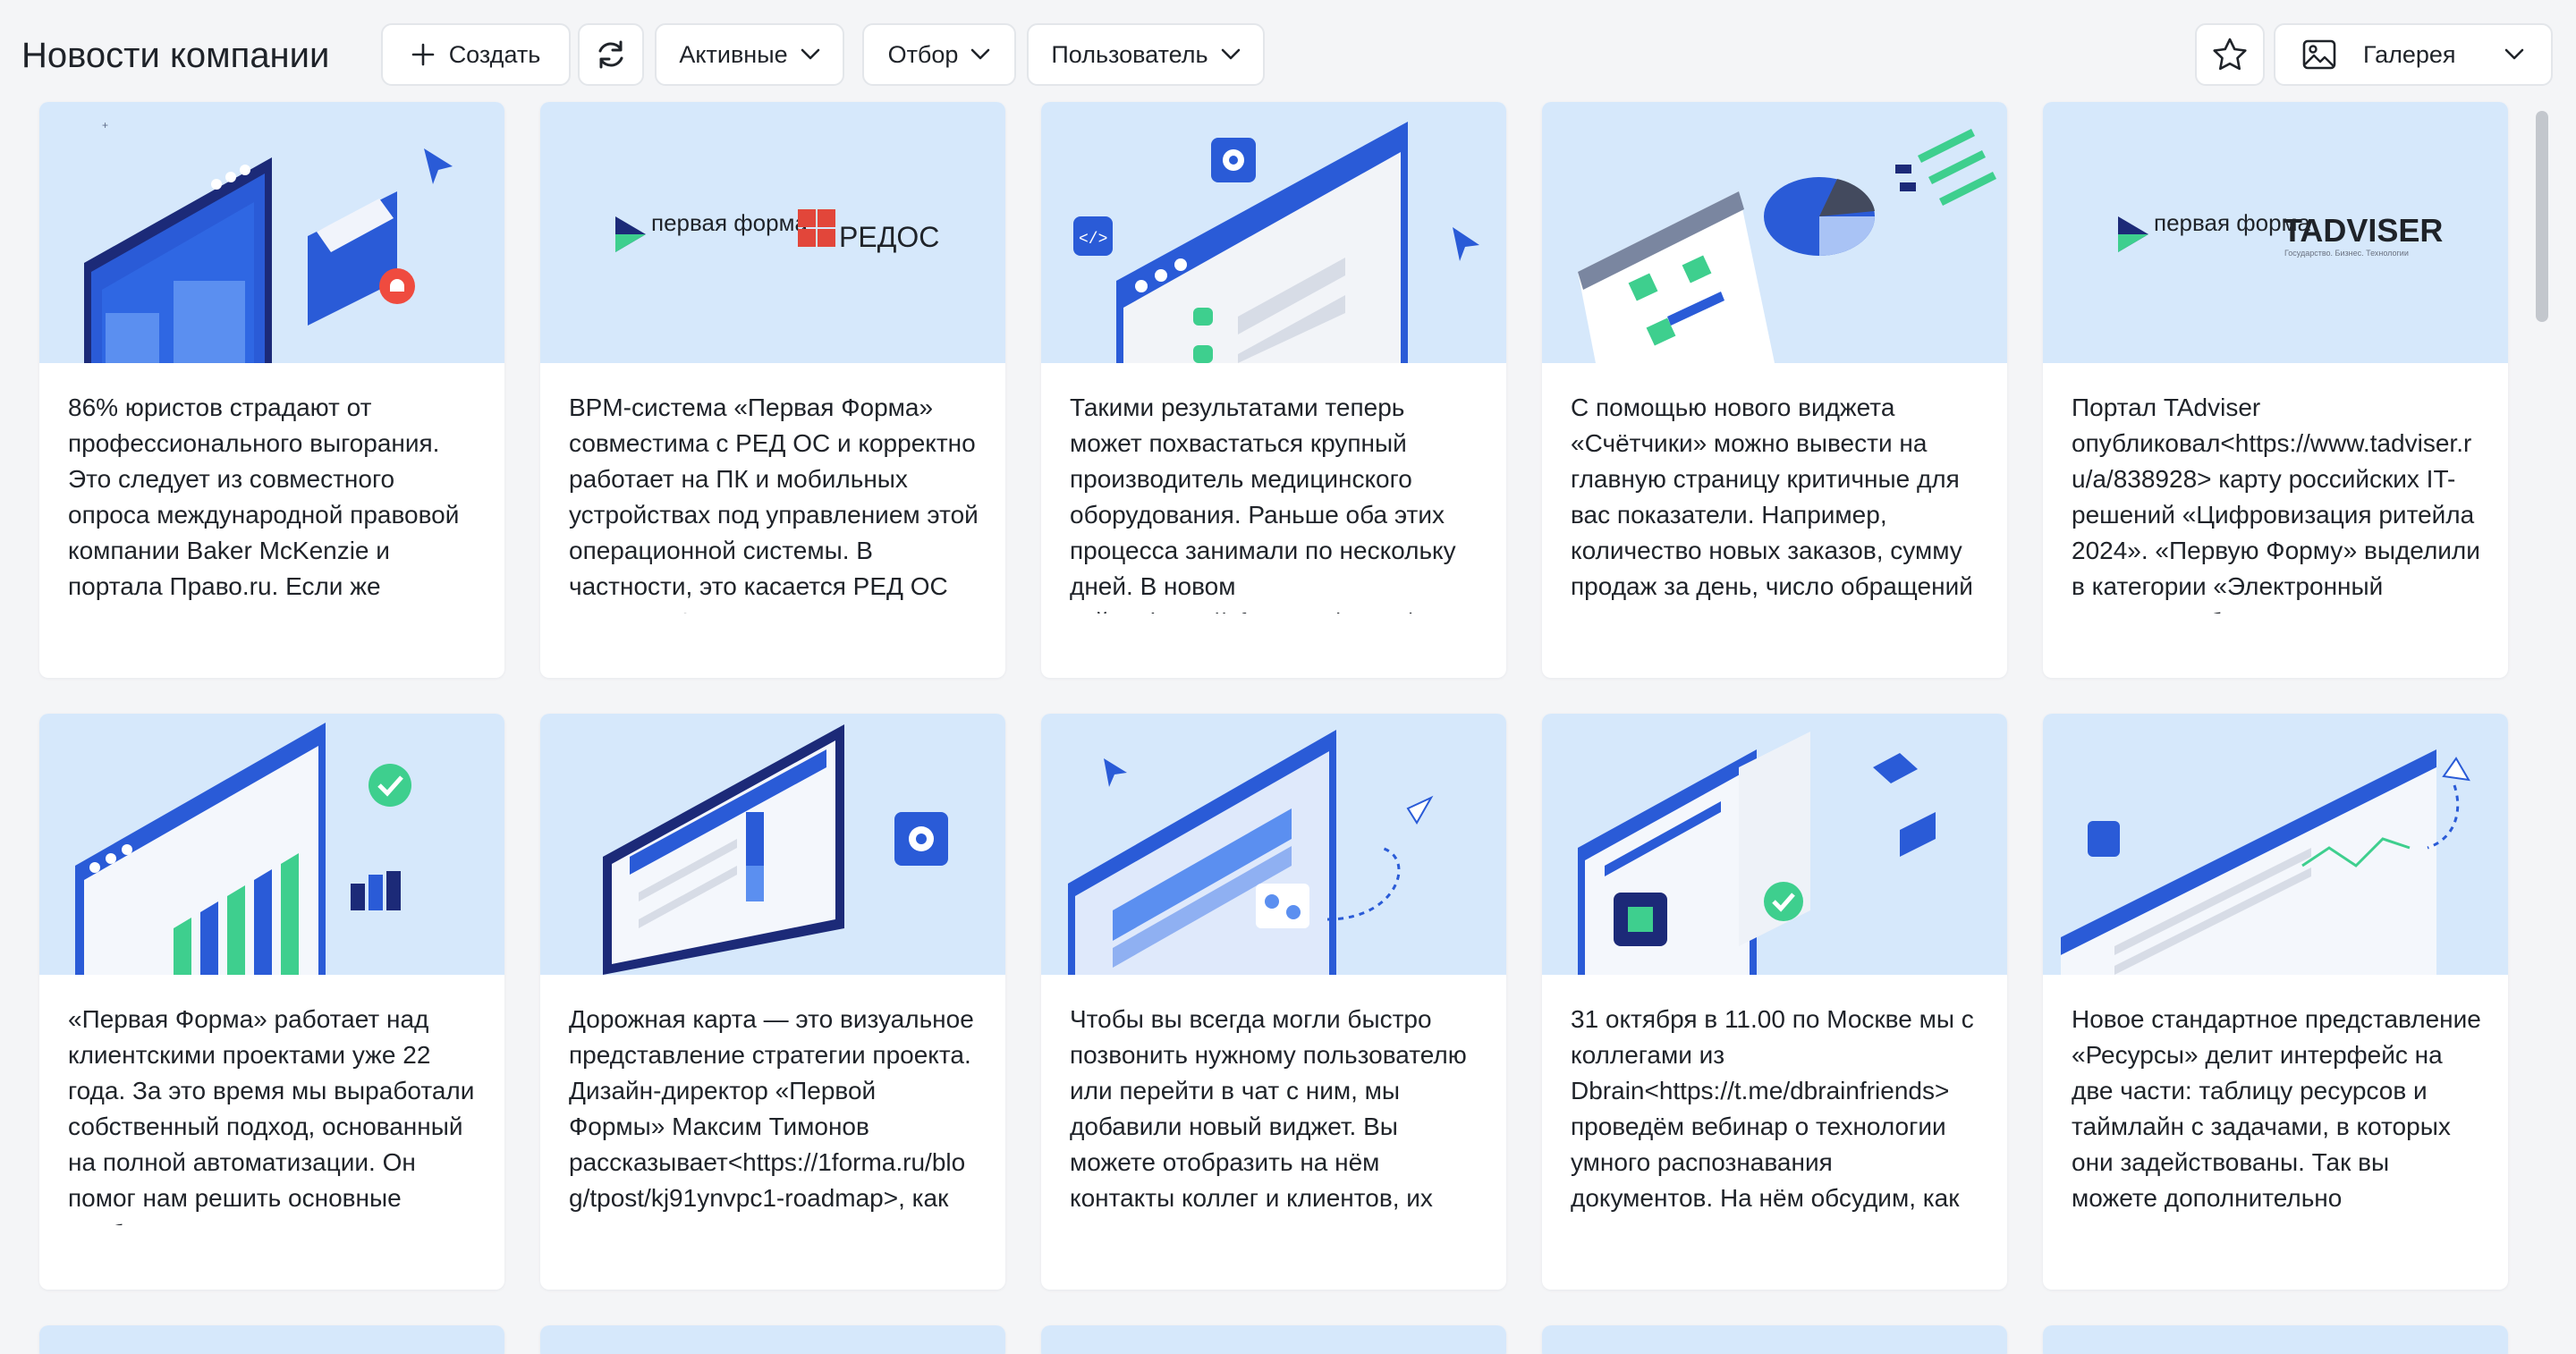 This screenshot has width=2576, height=1354. I want to click on logo-tadviser-tagline: Государство. Бизнес. Технологии, so click(2346, 253).